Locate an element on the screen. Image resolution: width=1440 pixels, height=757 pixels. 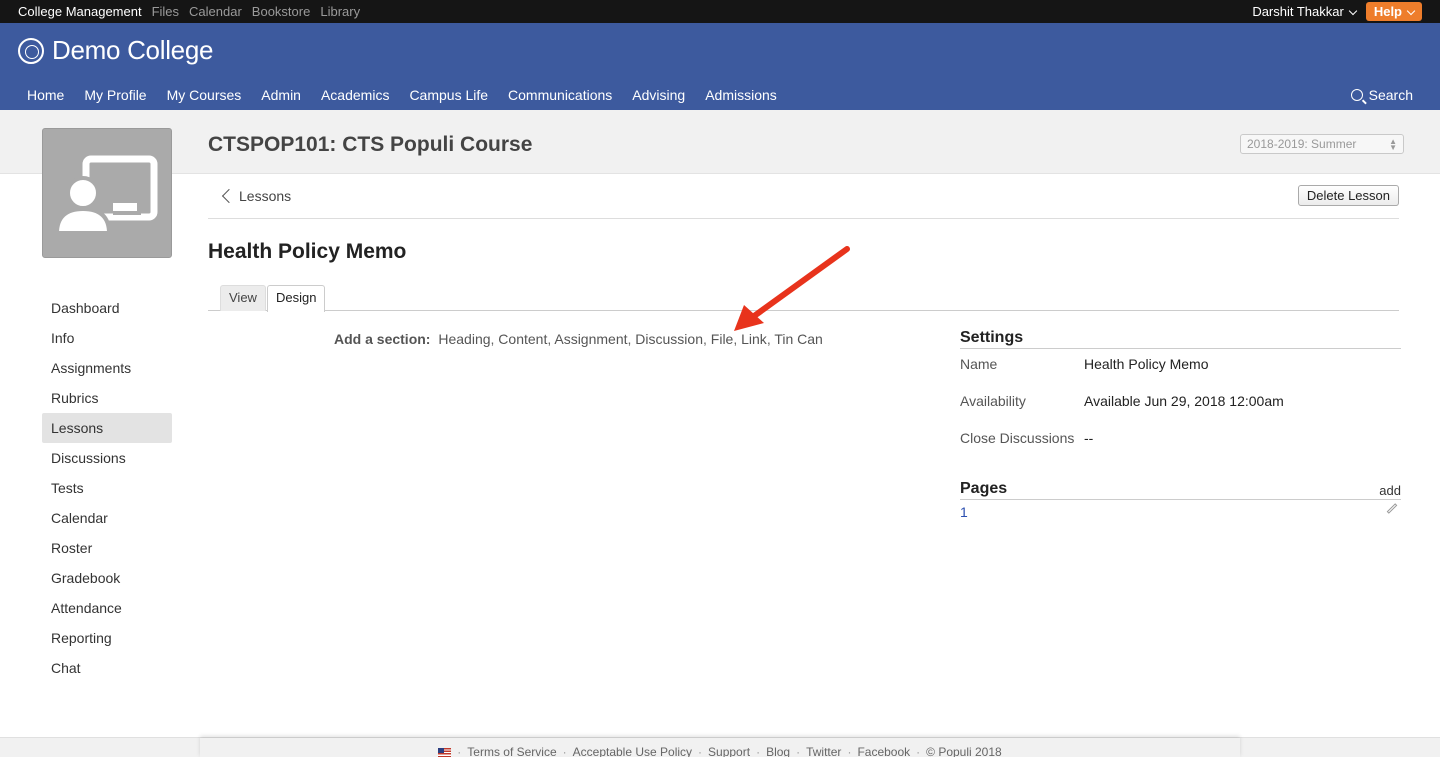
tab-view: View is located at coordinates (243, 298).